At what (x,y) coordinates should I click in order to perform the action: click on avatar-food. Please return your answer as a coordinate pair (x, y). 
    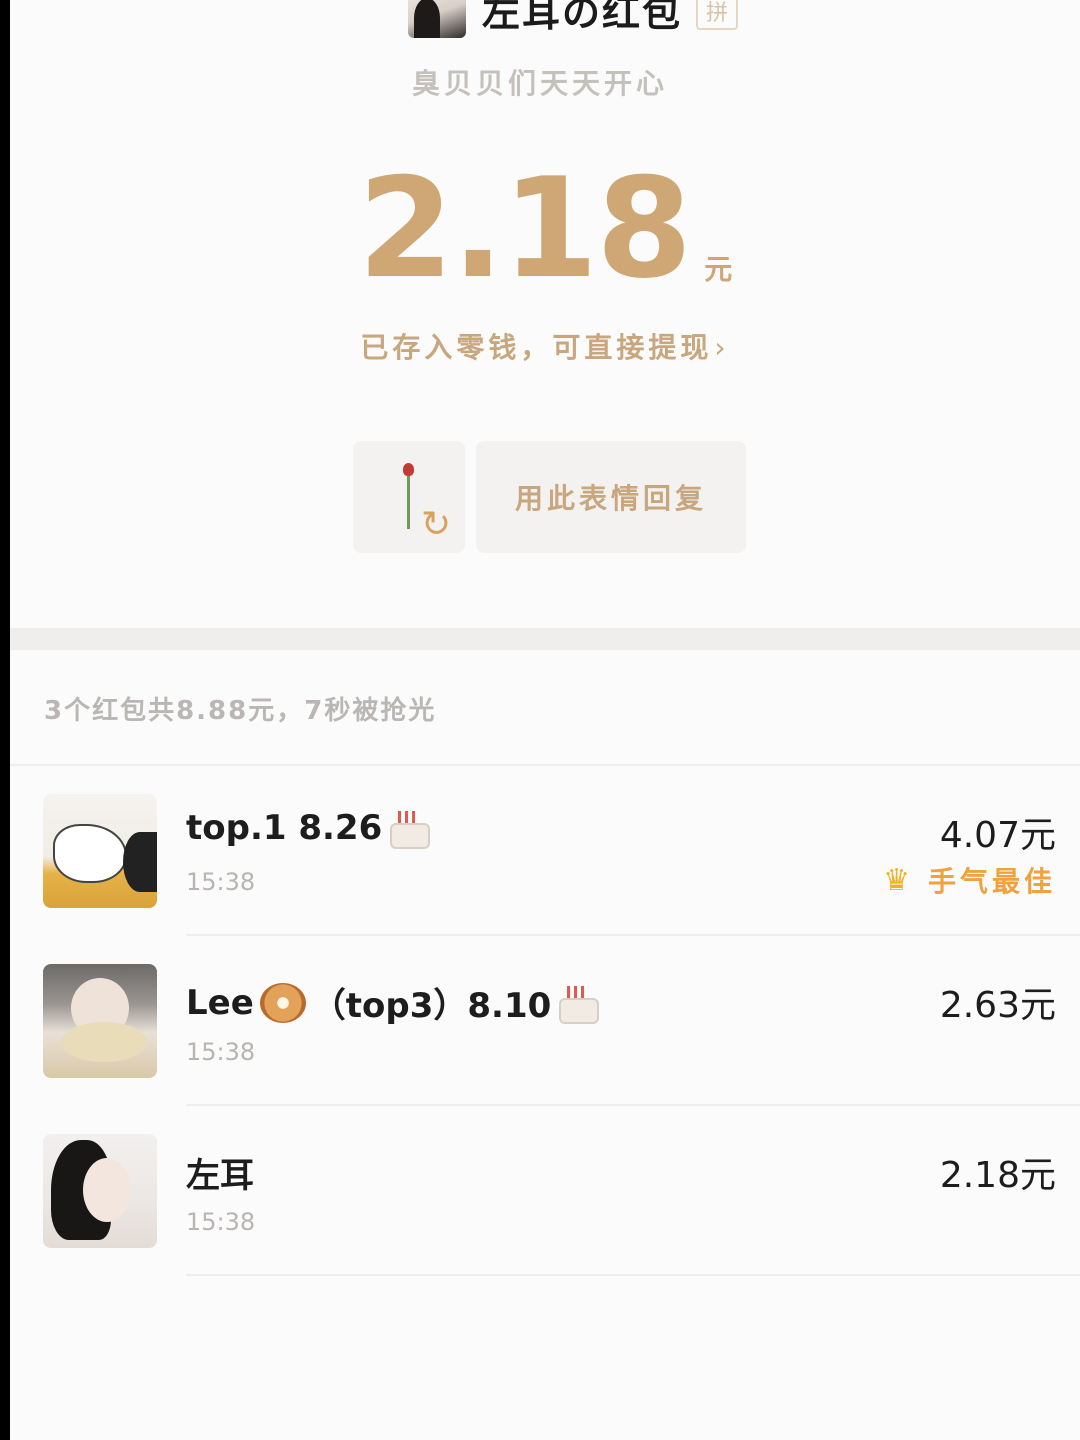
    Looking at the image, I should click on (104, 1042).